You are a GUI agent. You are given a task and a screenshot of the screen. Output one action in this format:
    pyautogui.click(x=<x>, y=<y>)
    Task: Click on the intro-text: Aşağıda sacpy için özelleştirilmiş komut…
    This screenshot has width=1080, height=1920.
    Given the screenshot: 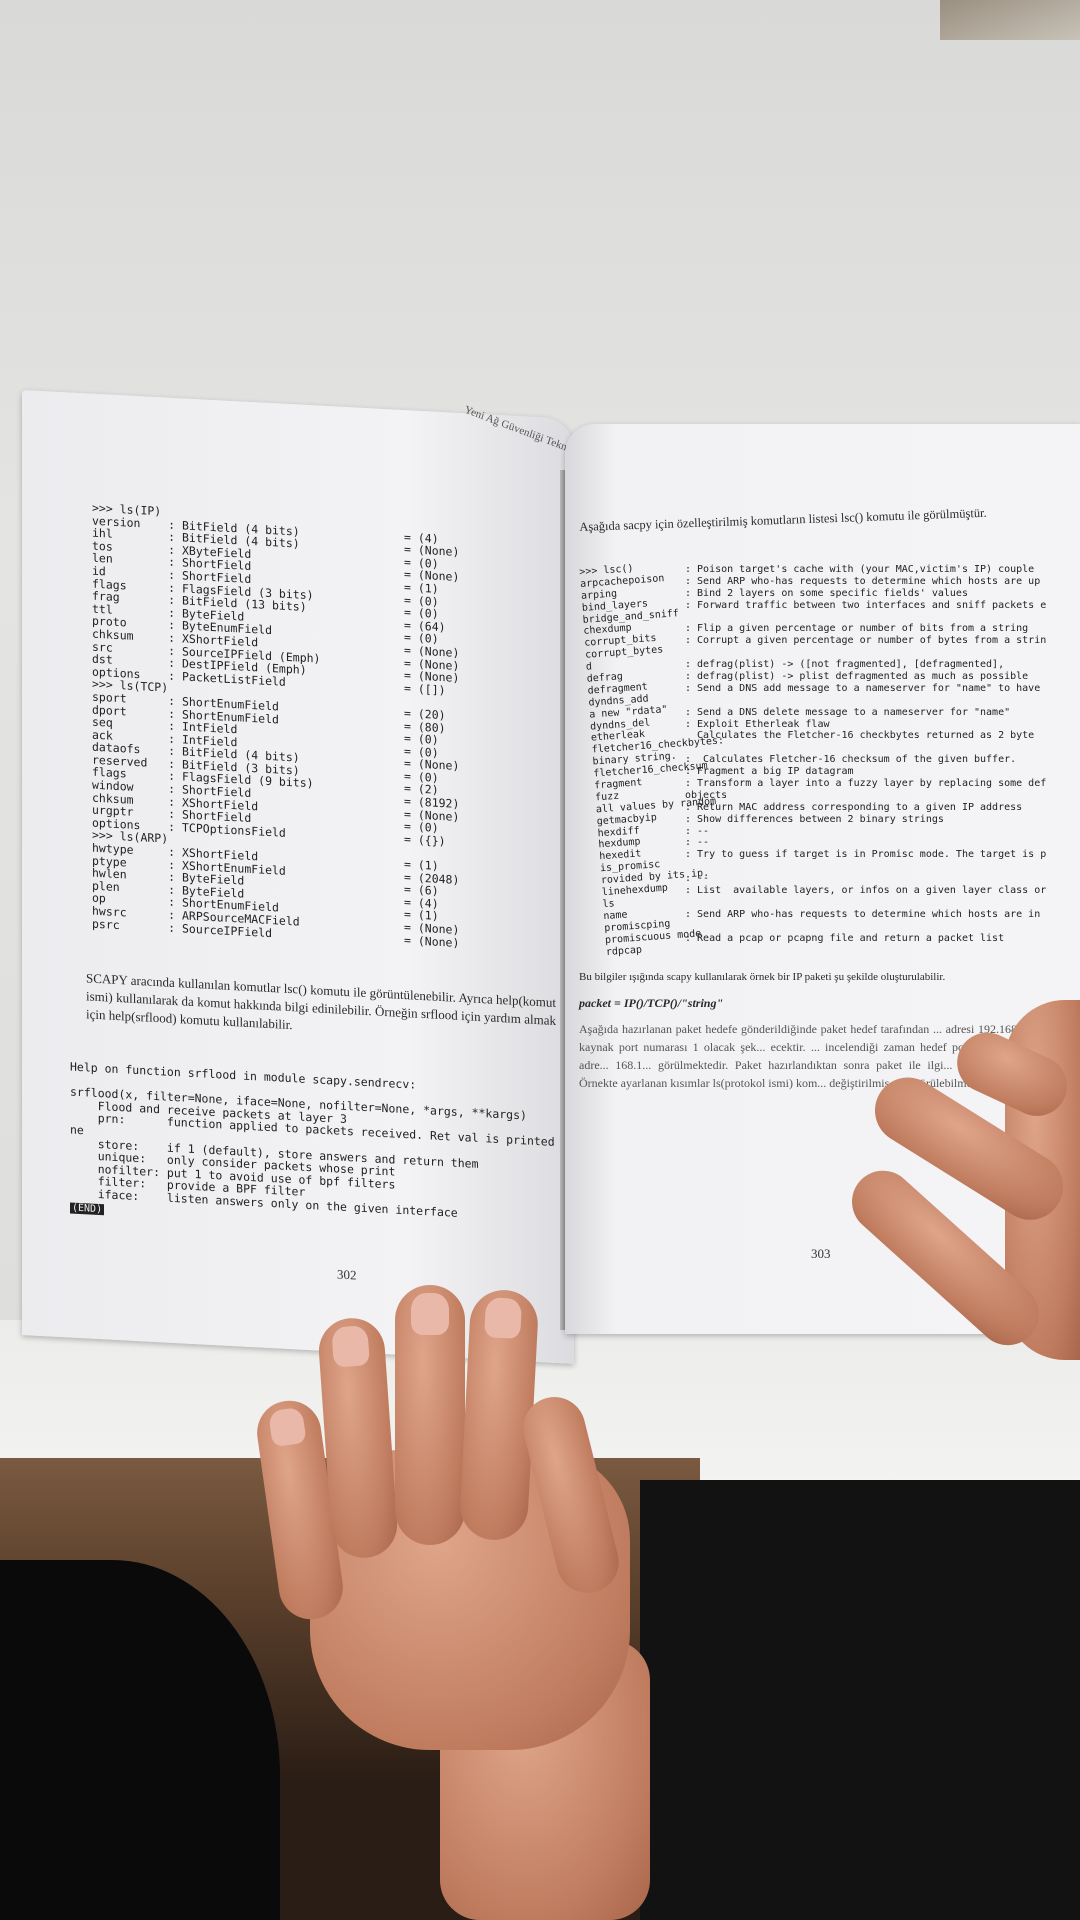 What is the action you would take?
    pyautogui.click(x=783, y=519)
    